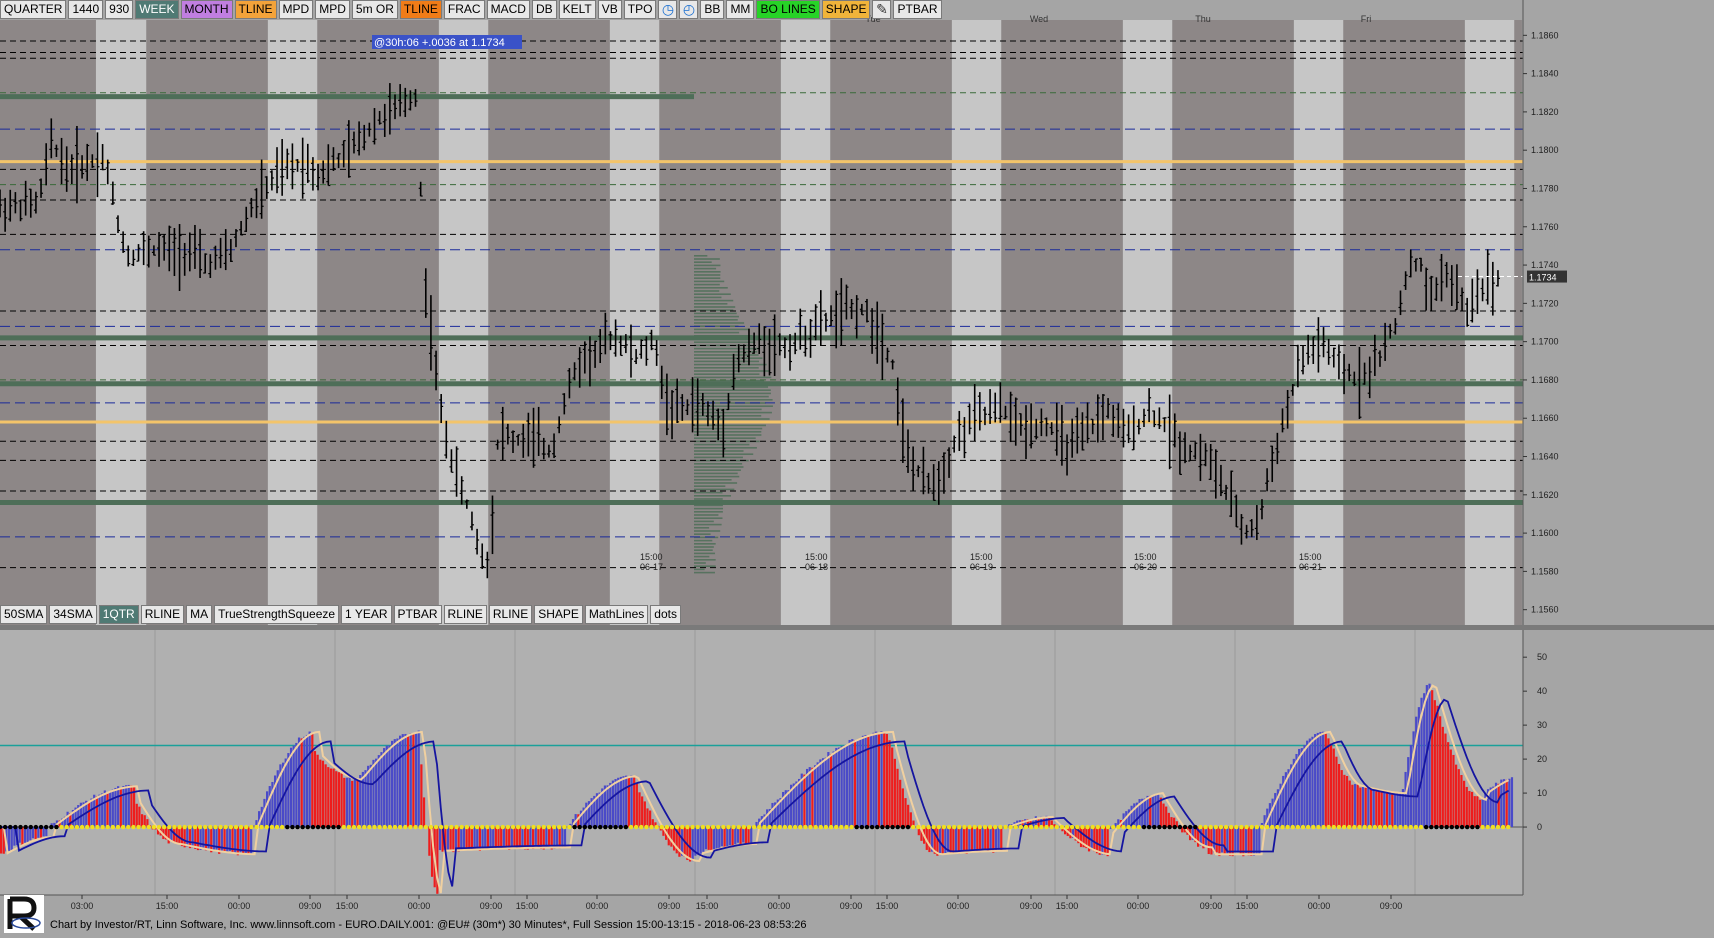 This screenshot has width=1714, height=938. I want to click on annotation-text: @30h:06 +.0036 at 1.1734, so click(439, 43).